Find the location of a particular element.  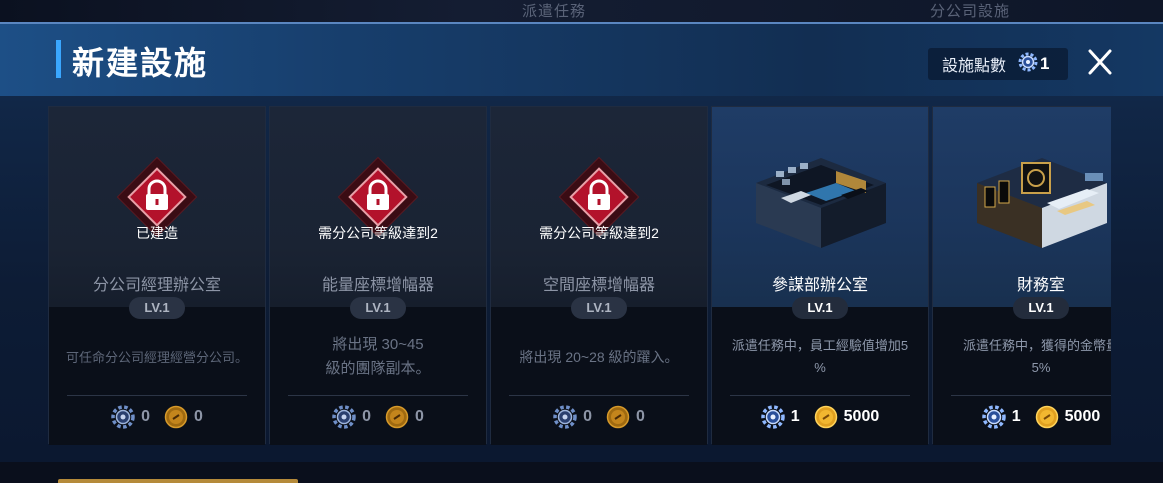

facility-description-line1: 派遣任務中，獲得的金幣量 is located at coordinates (1036, 345).